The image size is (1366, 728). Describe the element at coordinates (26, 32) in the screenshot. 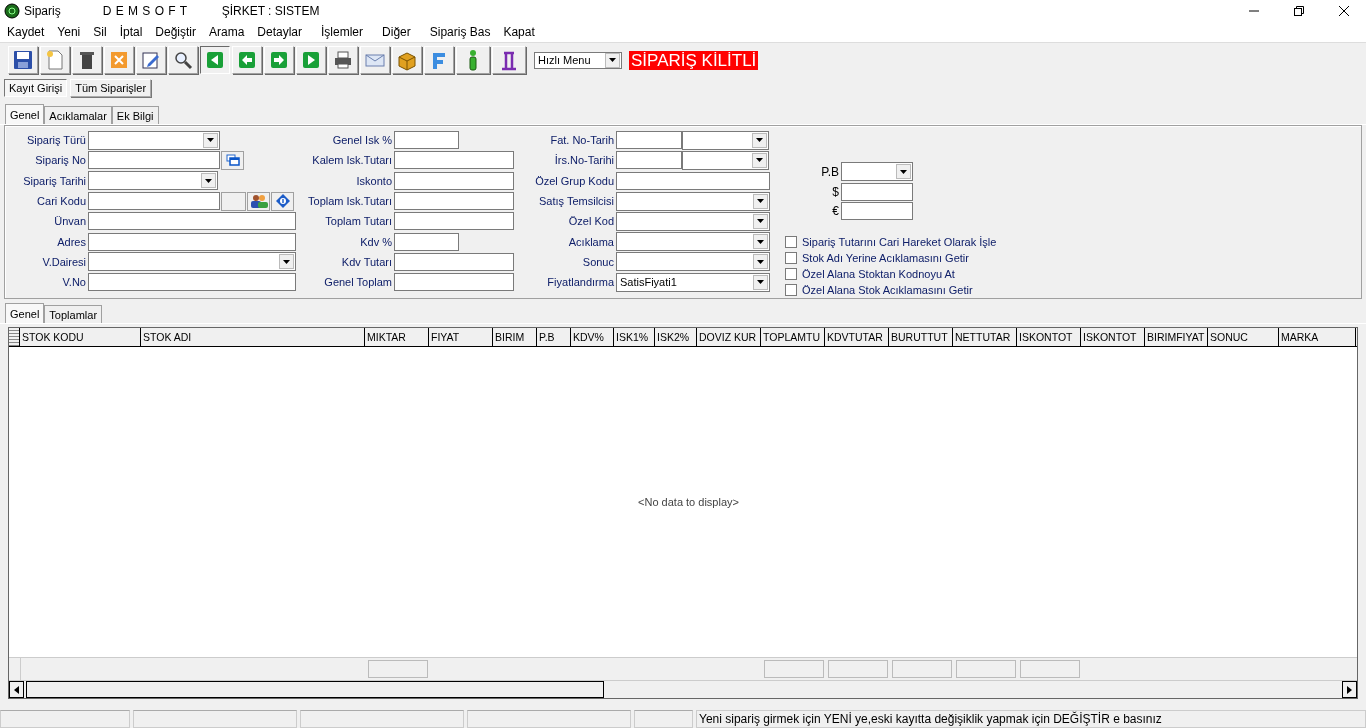

I see `menu-item: Kaydet` at that location.